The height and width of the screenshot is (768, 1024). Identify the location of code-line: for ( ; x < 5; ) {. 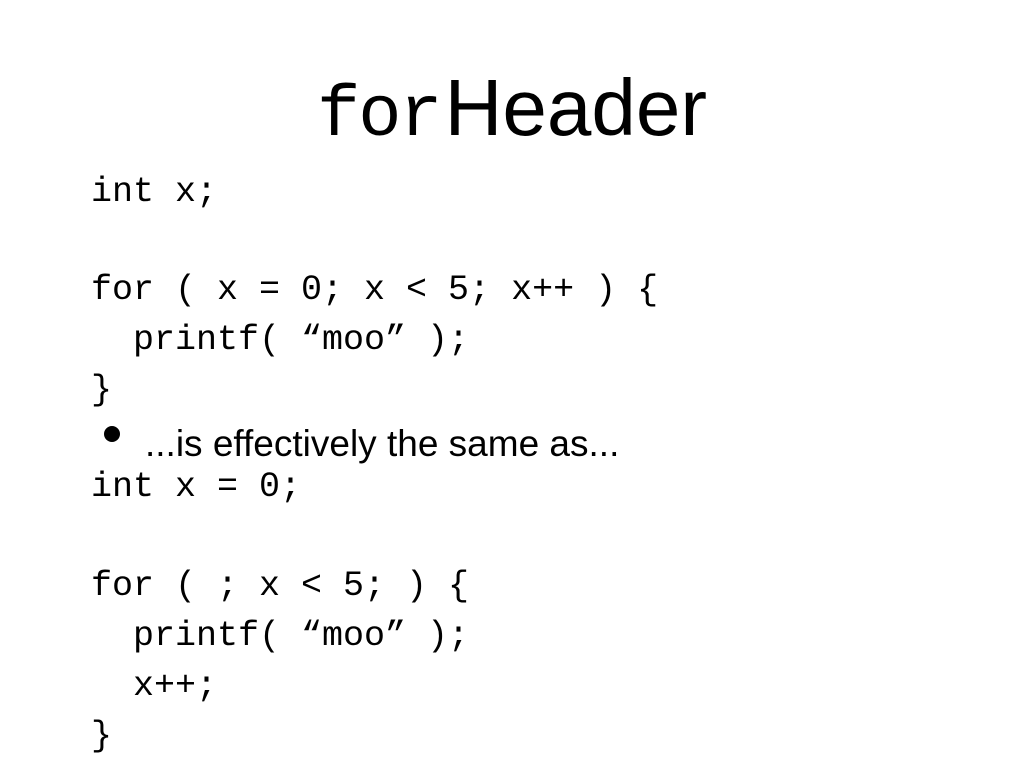
(280, 586).